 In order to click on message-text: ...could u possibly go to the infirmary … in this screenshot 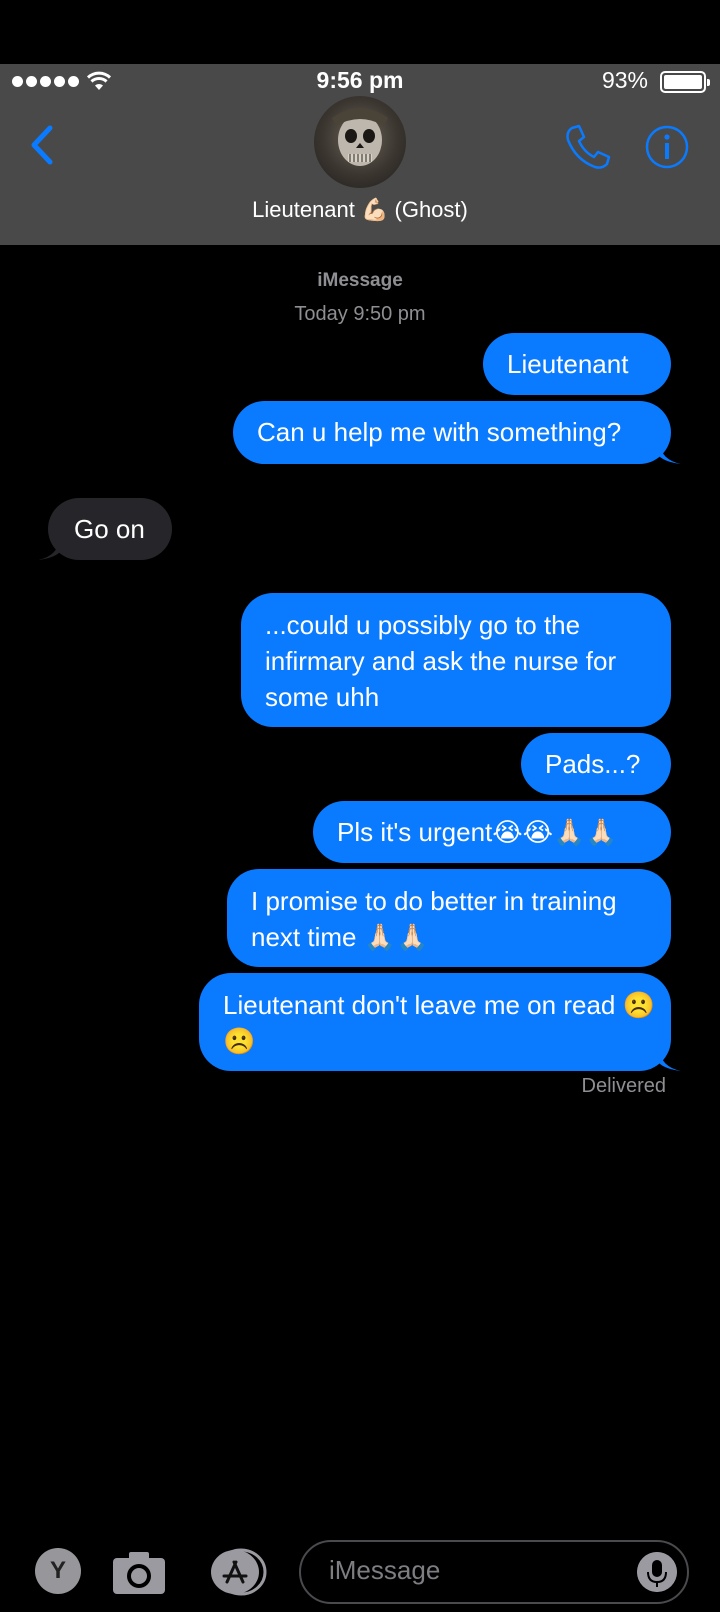, I will do `click(441, 661)`.